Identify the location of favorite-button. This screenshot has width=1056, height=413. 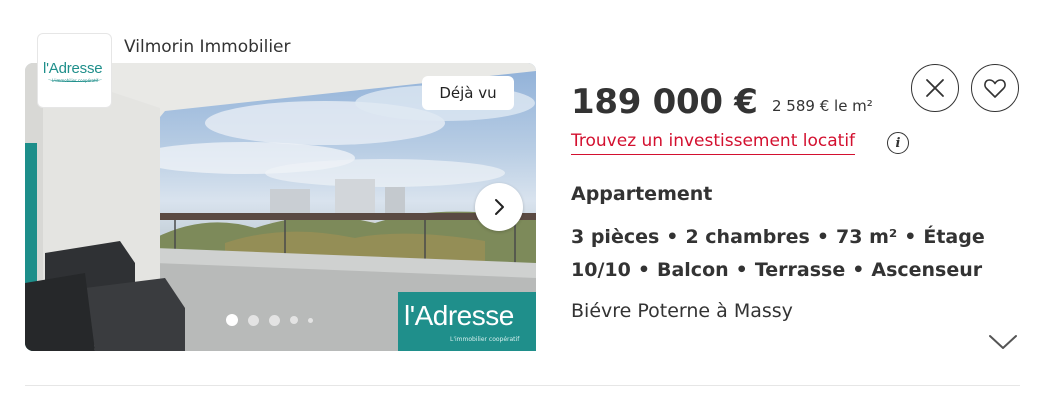
(995, 88).